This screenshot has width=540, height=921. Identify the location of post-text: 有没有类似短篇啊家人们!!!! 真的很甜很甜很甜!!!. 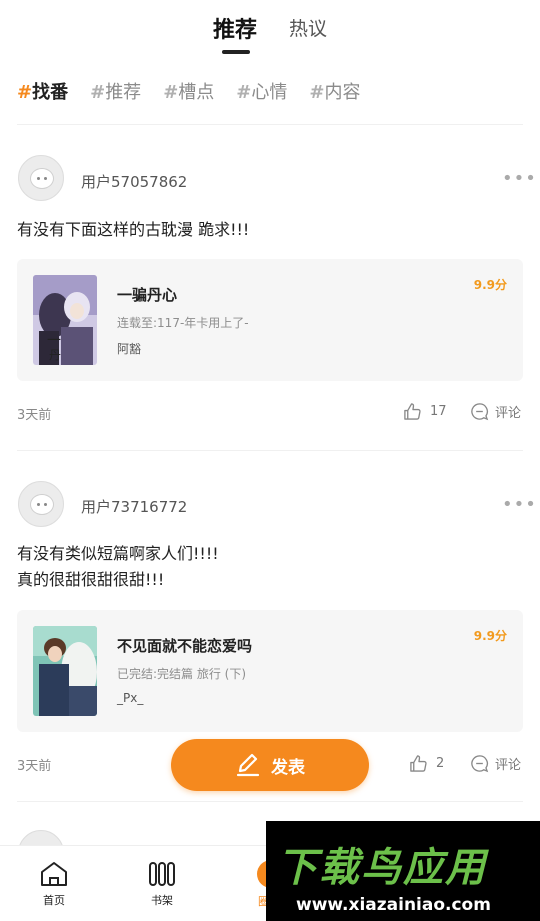
(118, 567).